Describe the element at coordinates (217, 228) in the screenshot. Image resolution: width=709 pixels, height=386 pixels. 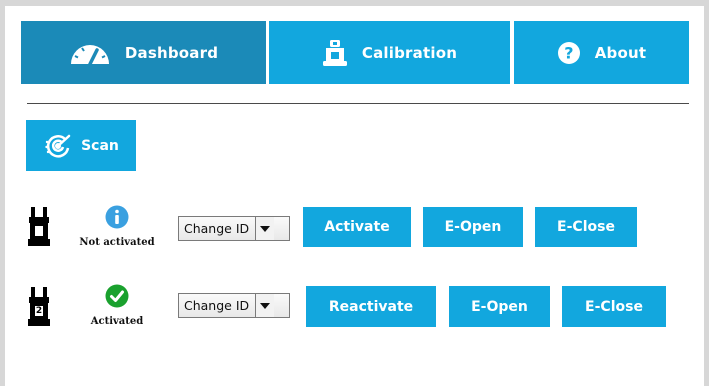
I see `gripper-1-change-id-value: Change ID` at that location.